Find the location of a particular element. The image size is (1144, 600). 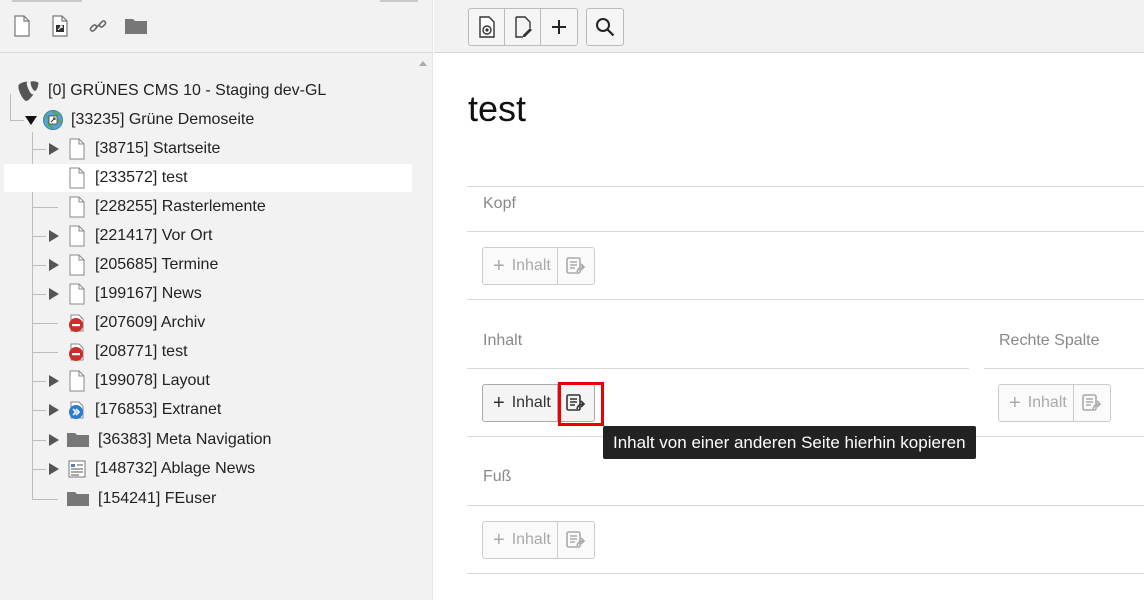

view-page-icon is located at coordinates (487, 27).